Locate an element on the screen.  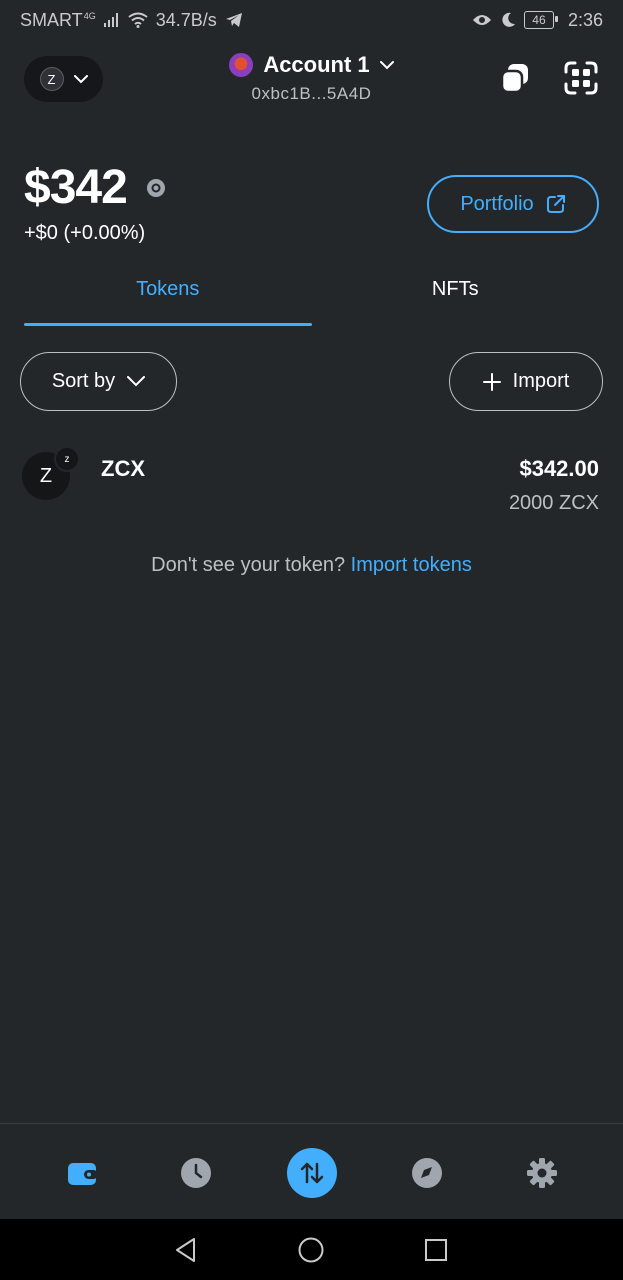
balance-row: $342 is located at coordinates (96, 187).